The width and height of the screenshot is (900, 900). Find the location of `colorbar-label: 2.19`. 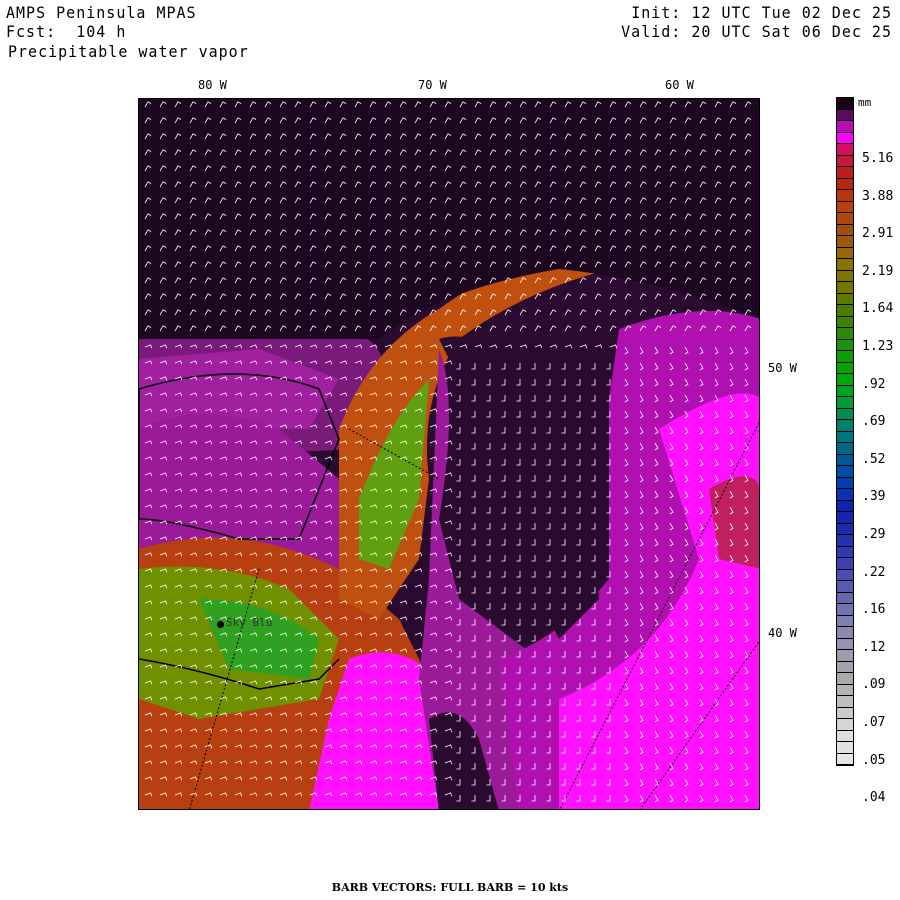

colorbar-label: 2.19 is located at coordinates (878, 271).